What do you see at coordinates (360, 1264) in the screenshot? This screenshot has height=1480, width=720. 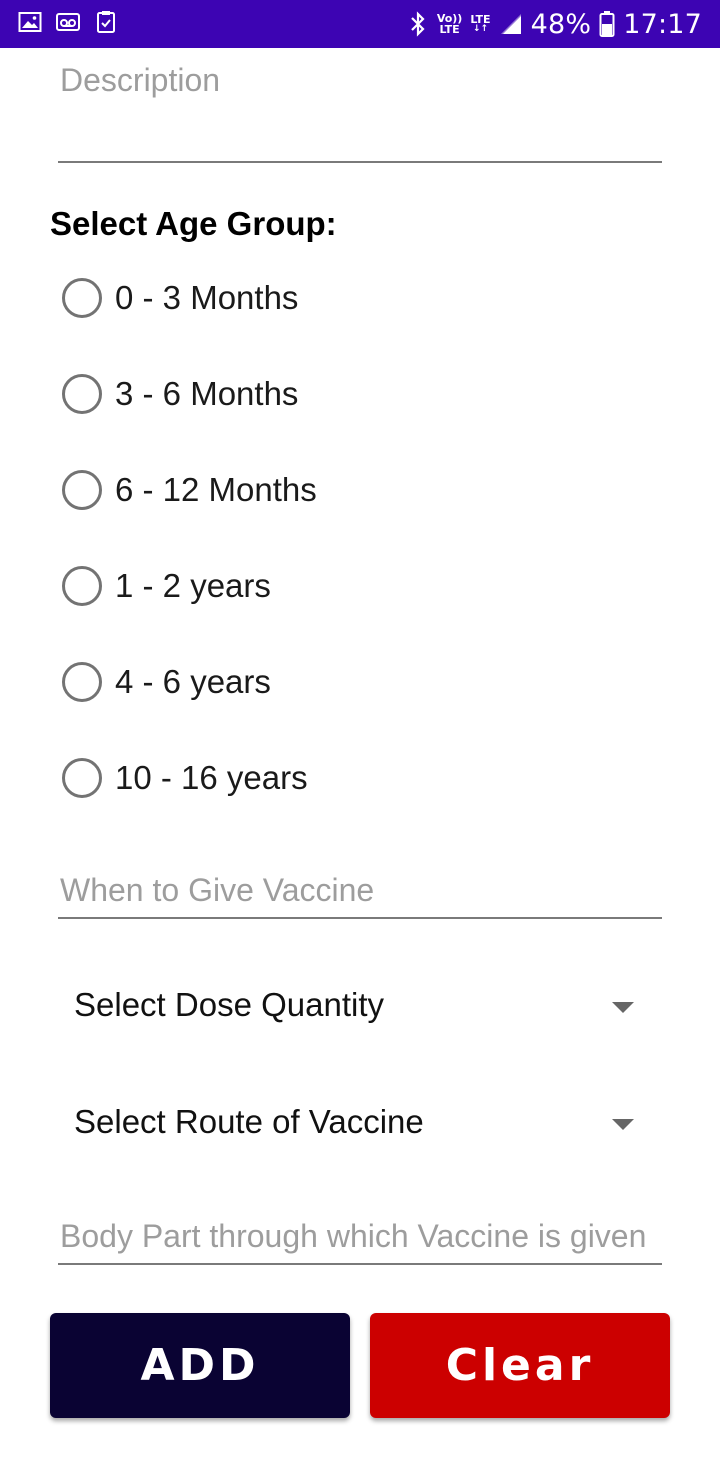 I see `body-part-underline` at bounding box center [360, 1264].